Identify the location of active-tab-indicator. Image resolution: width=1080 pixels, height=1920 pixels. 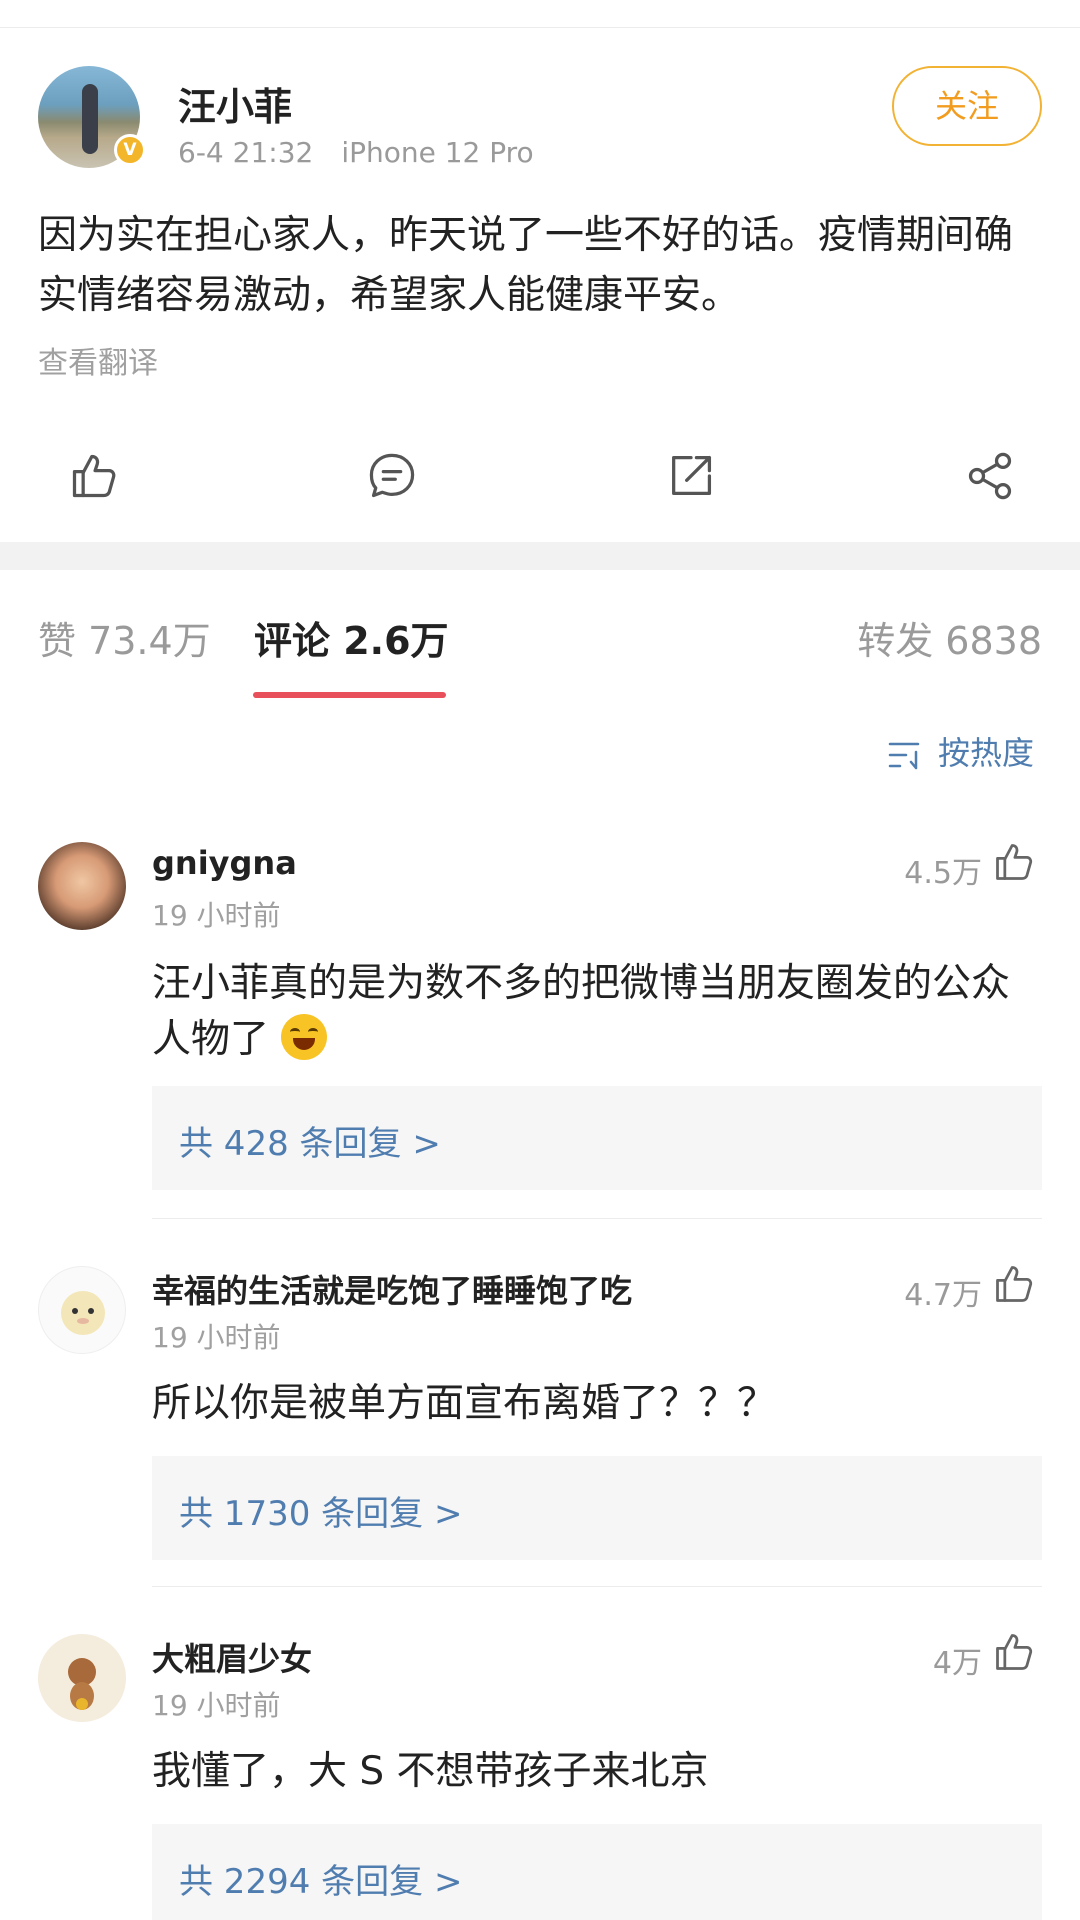
(349, 695).